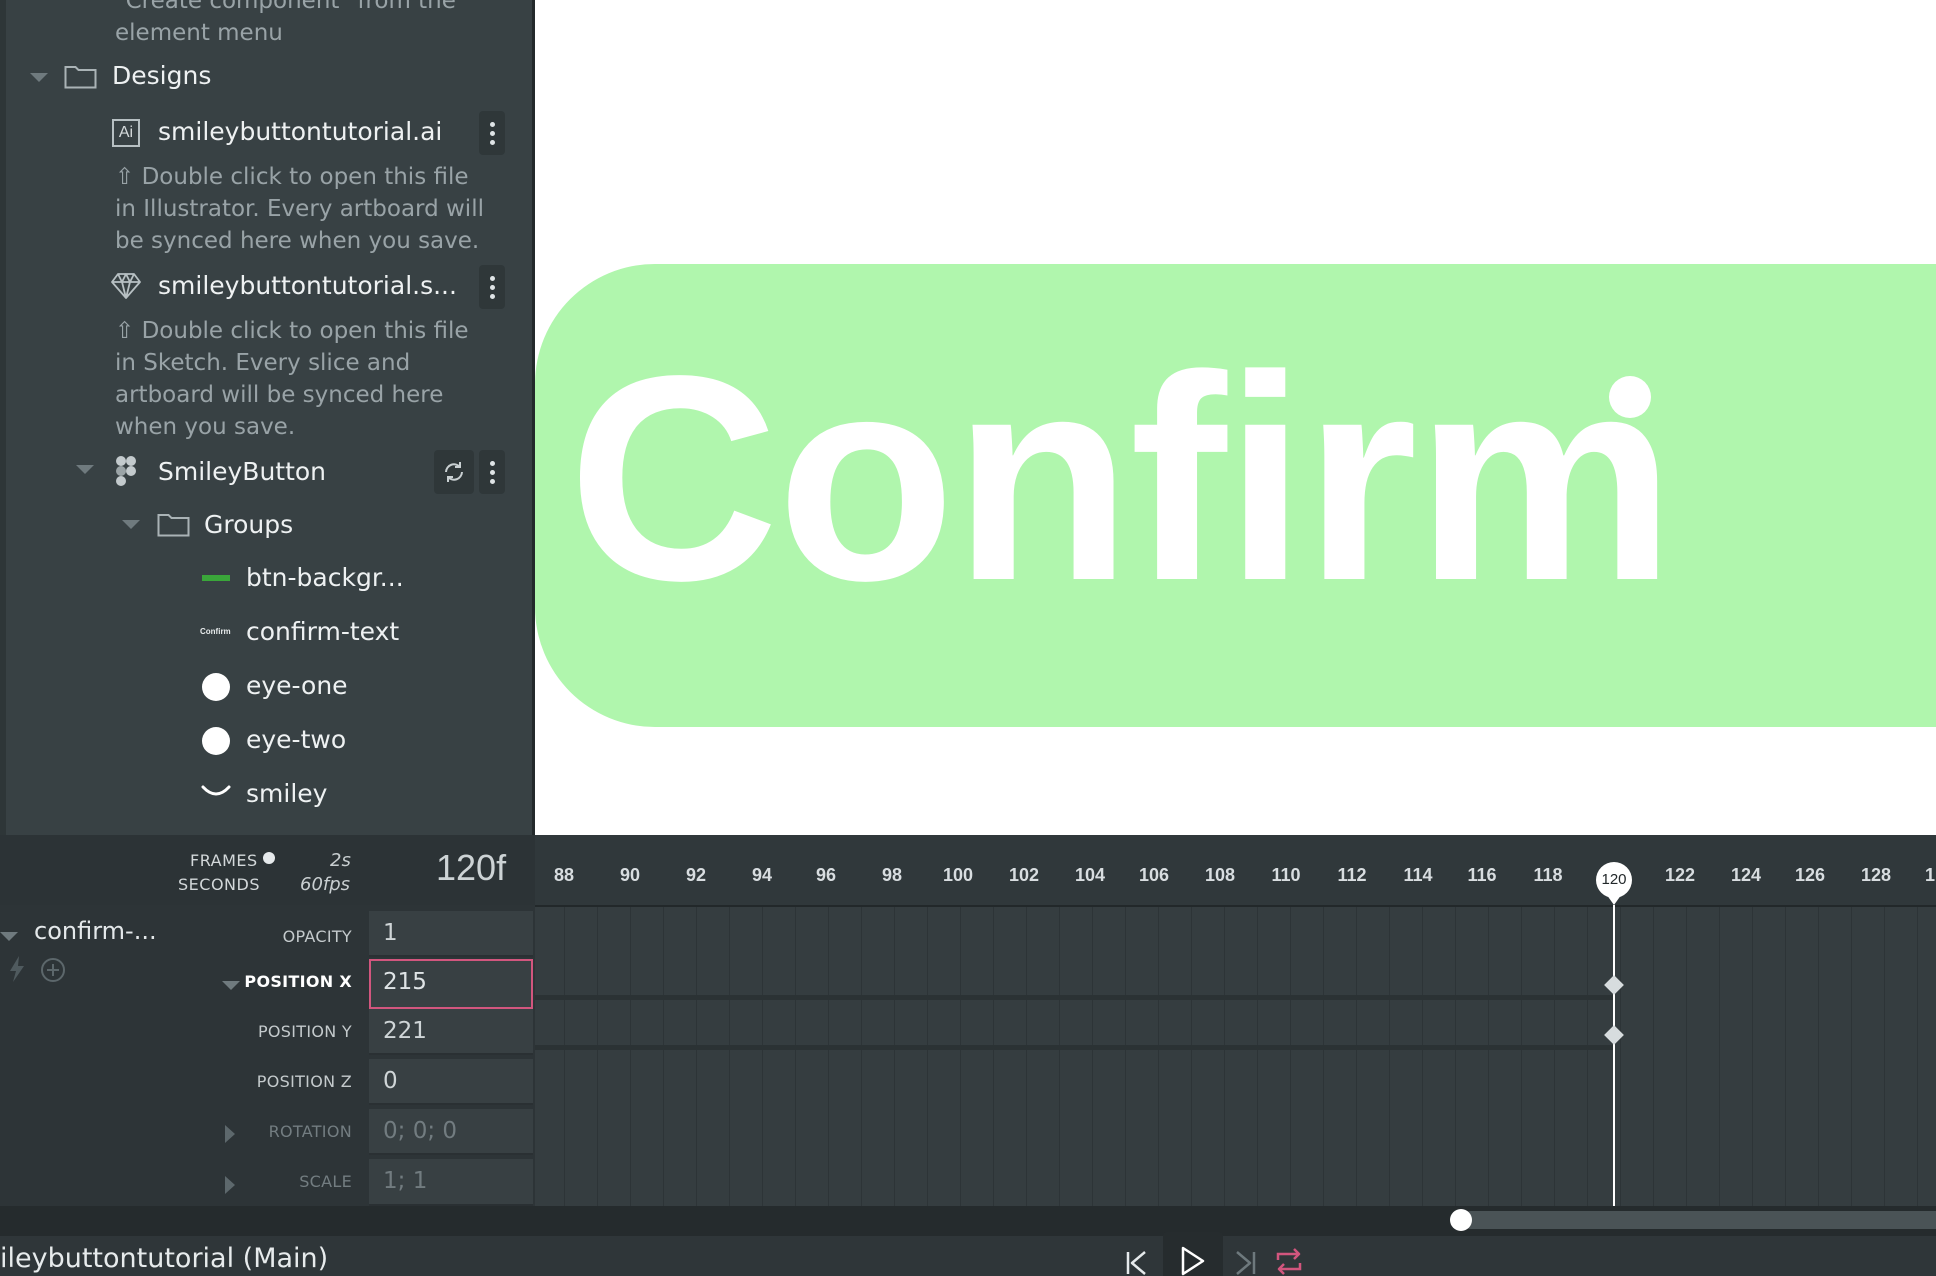 The image size is (1936, 1276). What do you see at coordinates (39, 77) in the screenshot?
I see `designs-collapse-toggle` at bounding box center [39, 77].